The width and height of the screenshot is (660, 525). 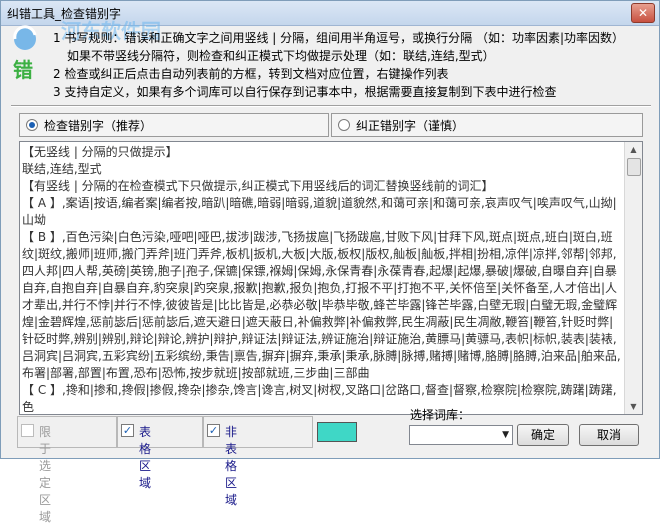 I want to click on scroll-thumb, so click(x=634, y=167).